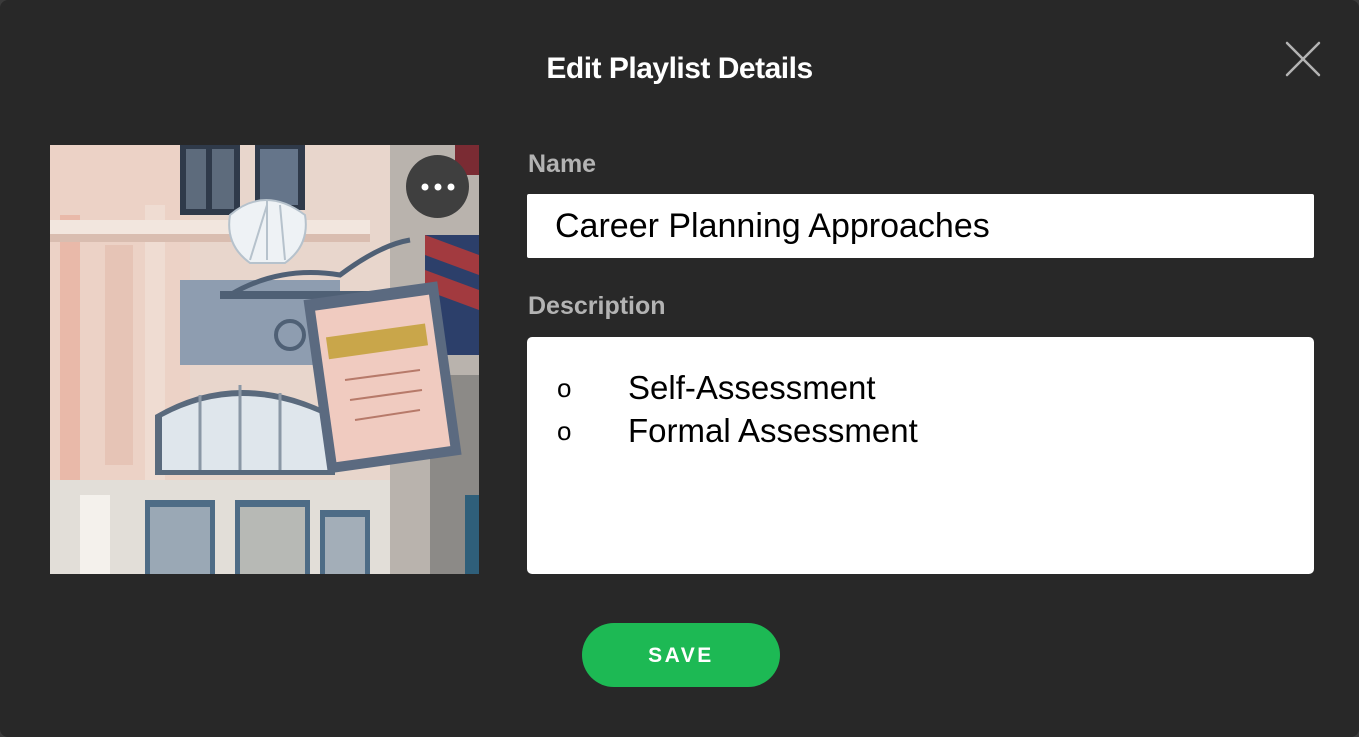 This screenshot has height=737, width=1359. Describe the element at coordinates (597, 306) in the screenshot. I see `description-label: Description` at that location.